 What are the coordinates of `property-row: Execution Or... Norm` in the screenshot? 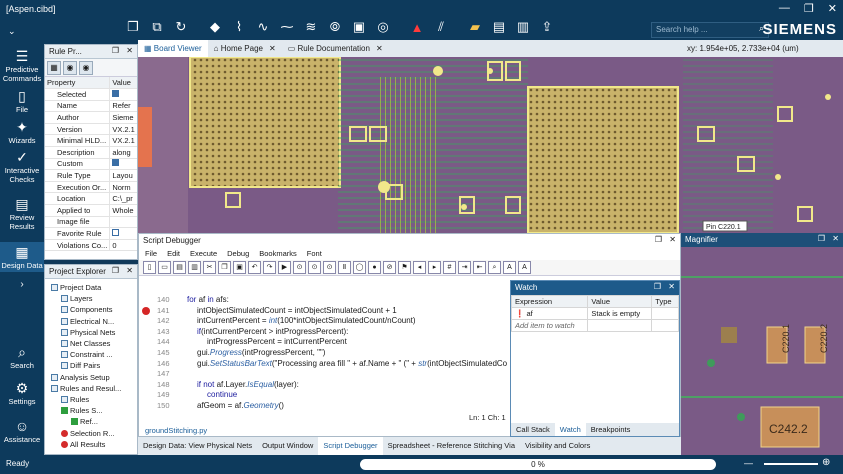 It's located at (91, 187).